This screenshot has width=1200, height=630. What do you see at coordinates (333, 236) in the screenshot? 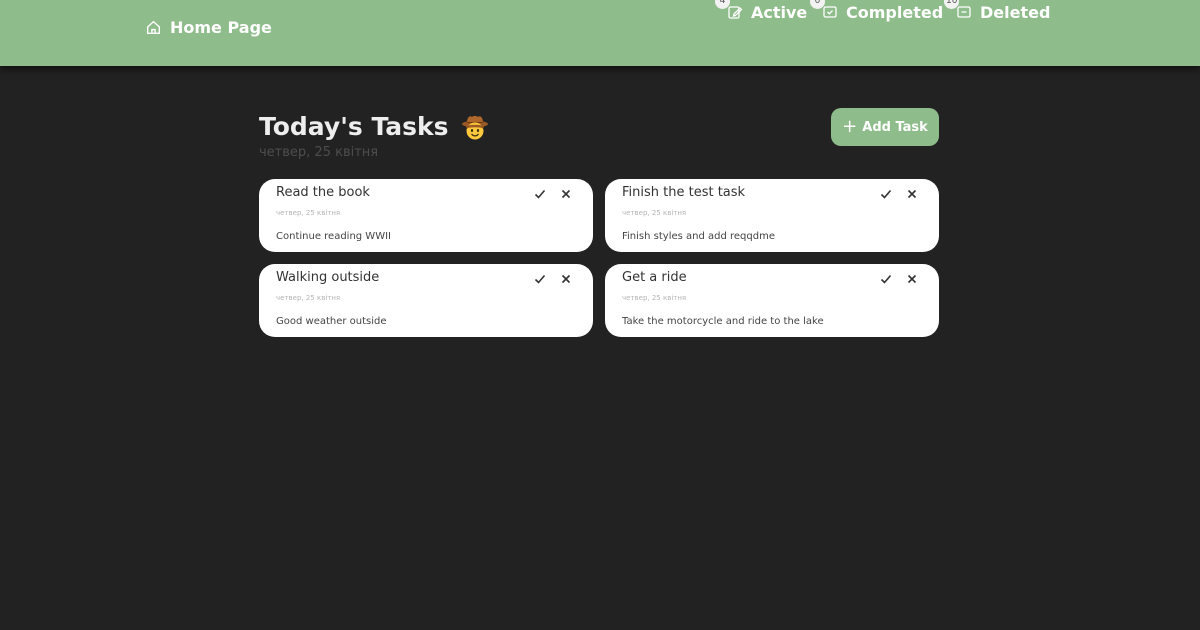
I see `task-description: Continue reading WWII` at bounding box center [333, 236].